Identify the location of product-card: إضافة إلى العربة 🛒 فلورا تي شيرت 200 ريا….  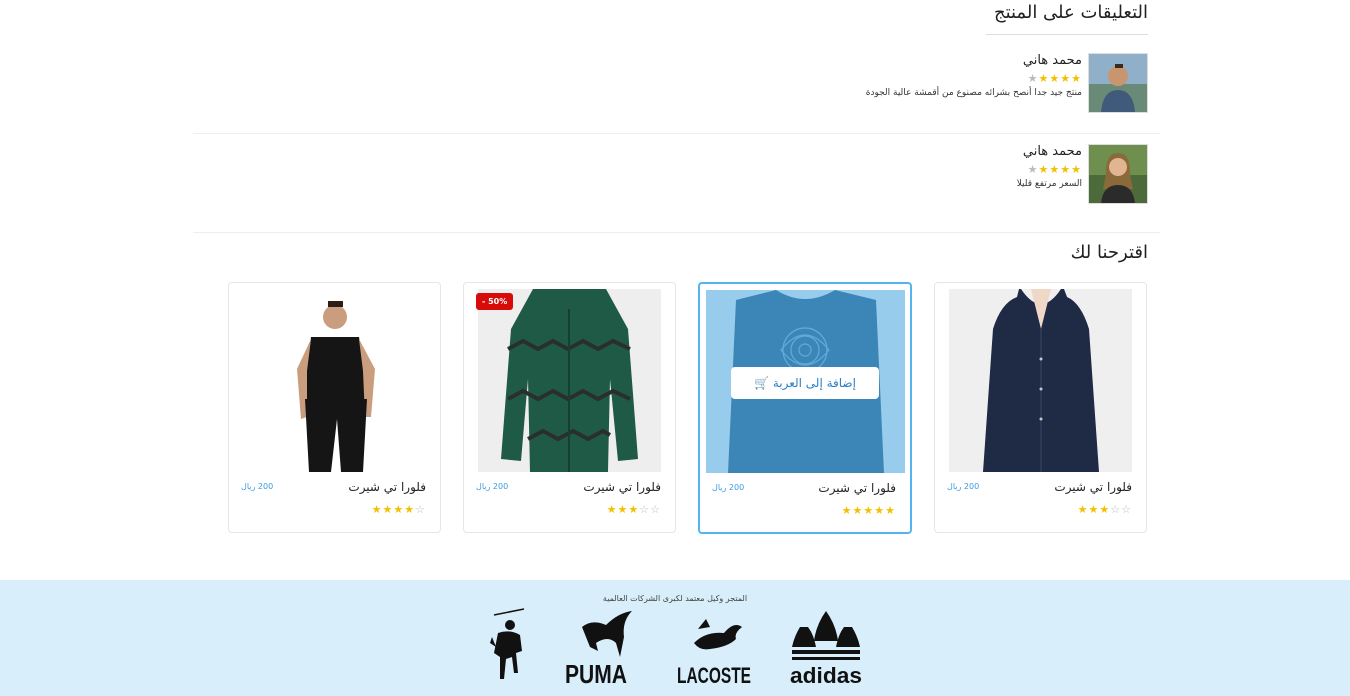
(805, 408).